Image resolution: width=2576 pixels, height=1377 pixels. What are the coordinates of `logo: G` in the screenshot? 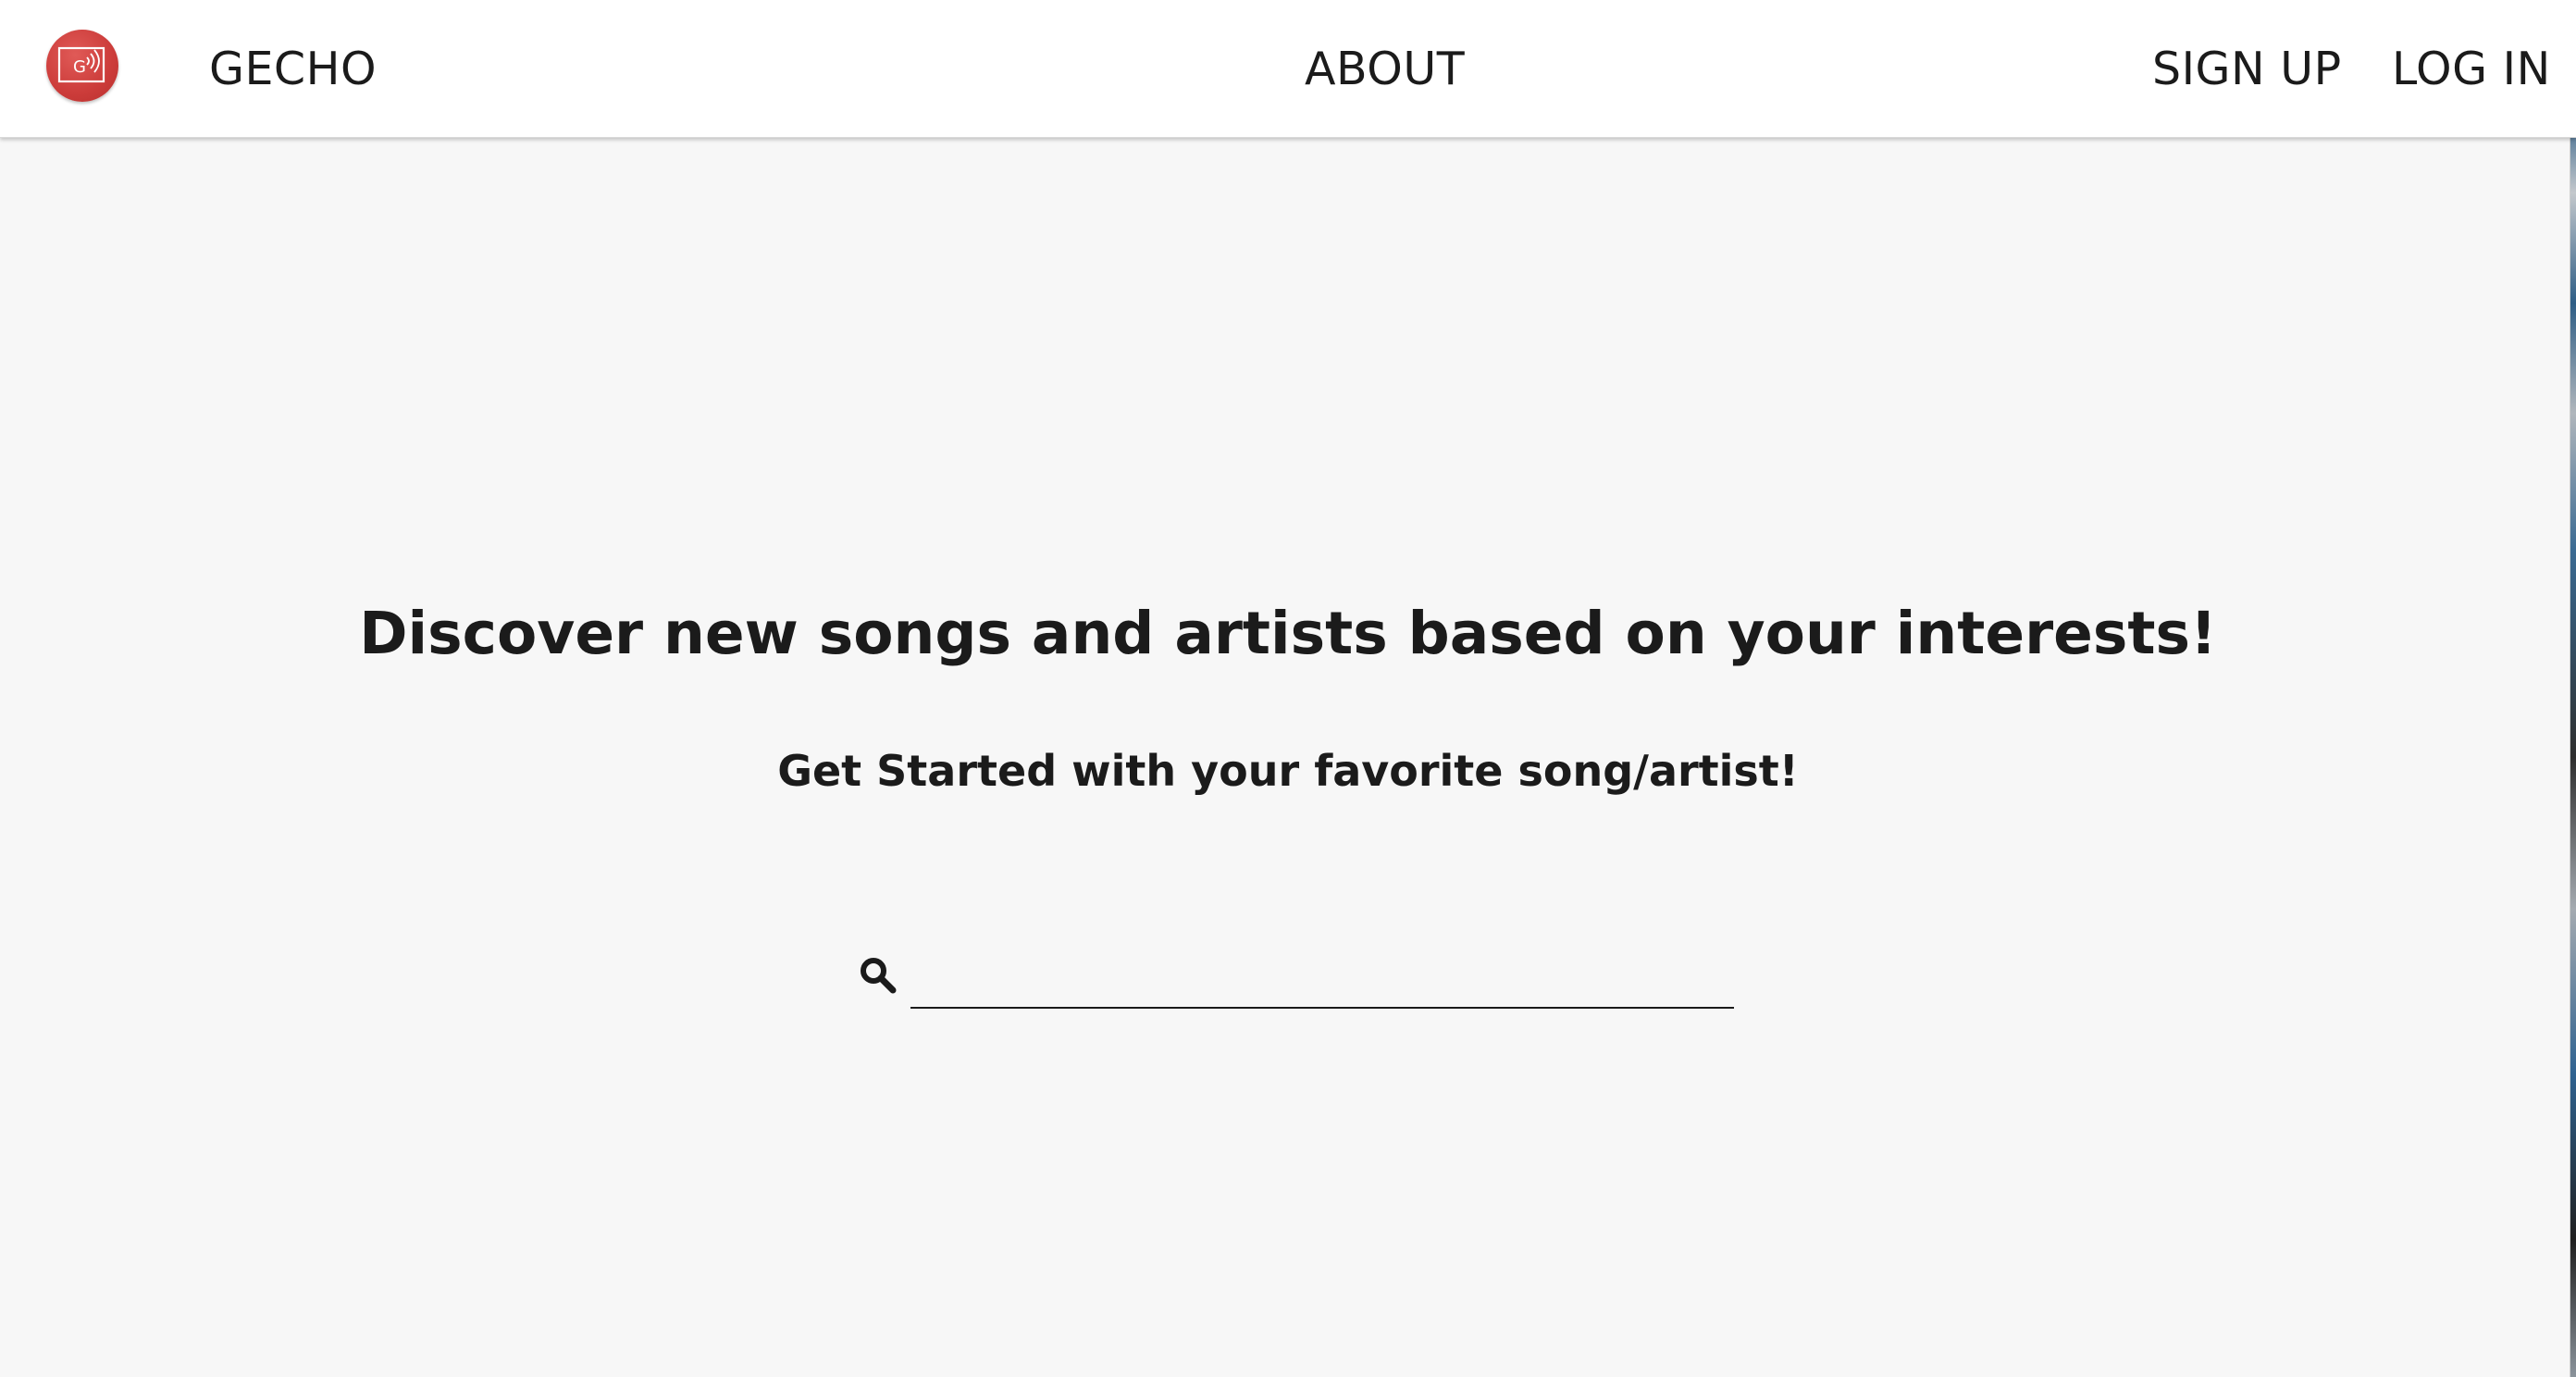 It's located at (82, 66).